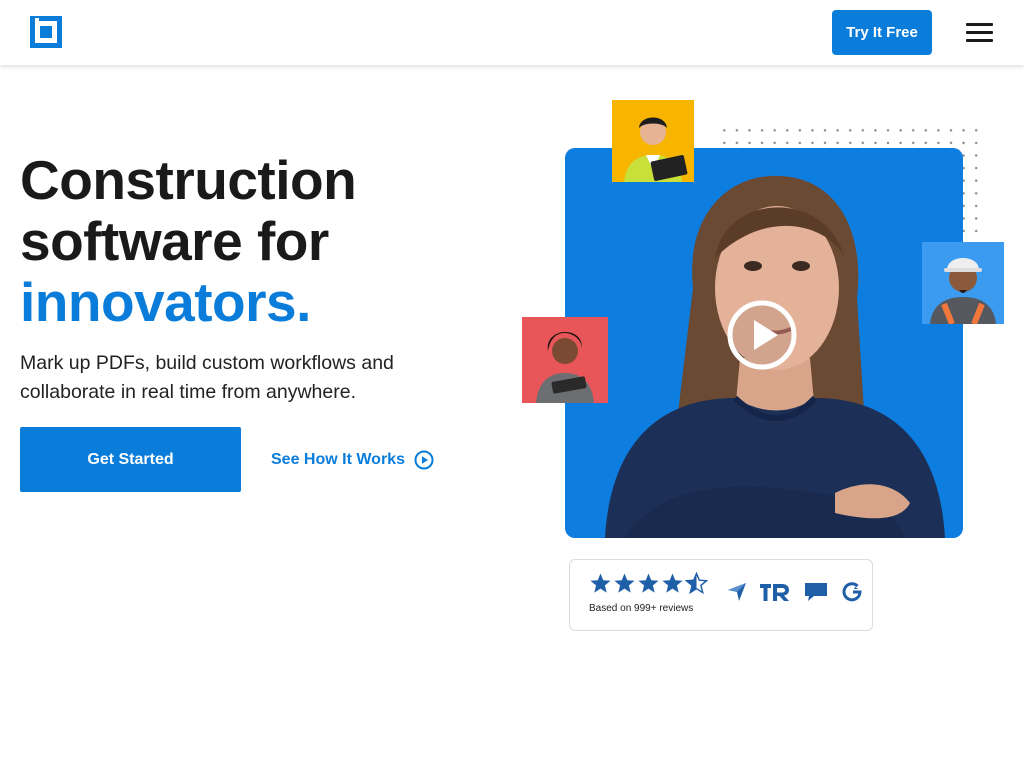  I want to click on headline-accent: innovators., so click(165, 302).